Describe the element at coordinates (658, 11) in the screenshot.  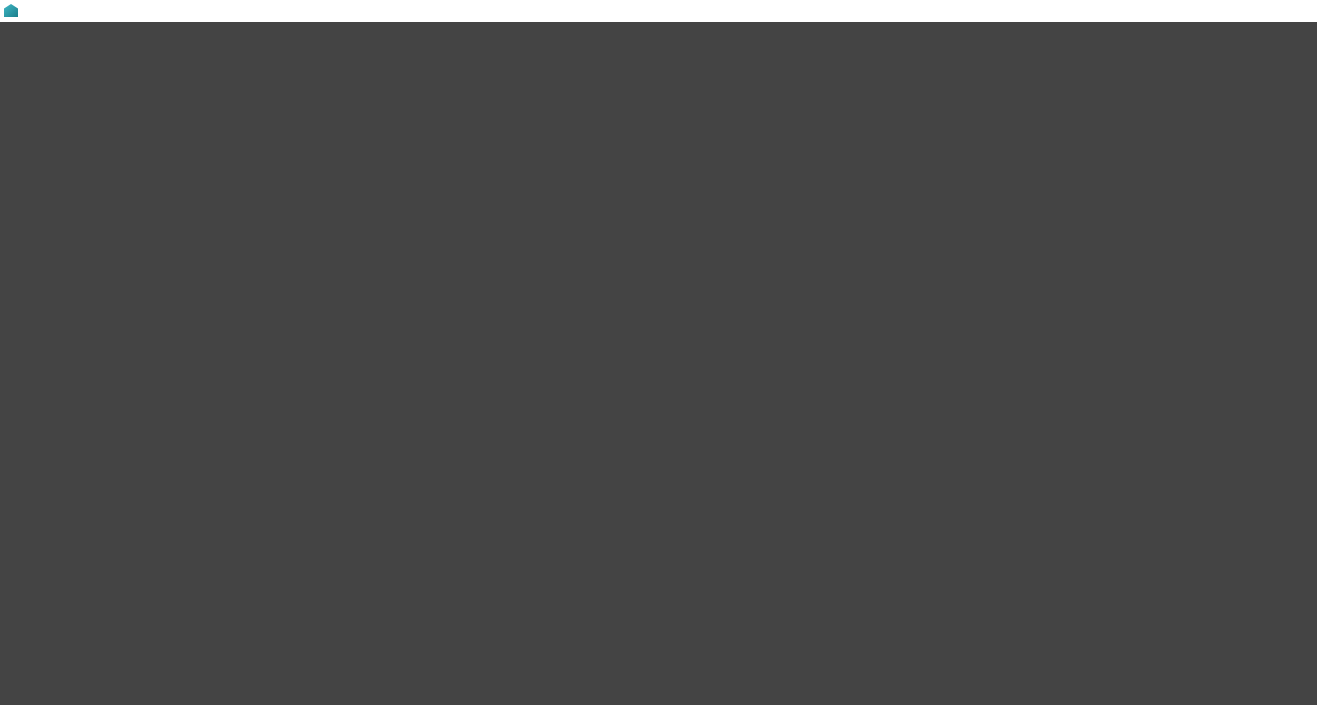
I see `title-bar` at that location.